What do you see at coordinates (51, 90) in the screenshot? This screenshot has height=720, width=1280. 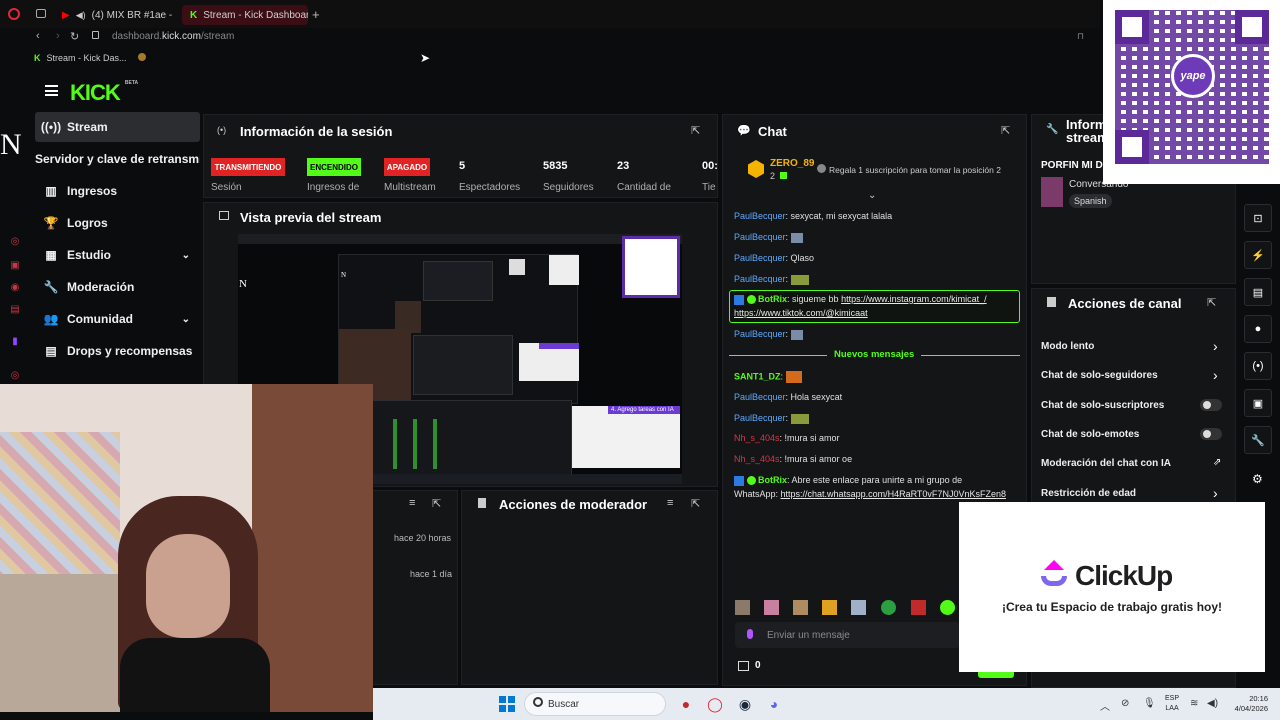 I see `hamburger-menu-icon` at bounding box center [51, 90].